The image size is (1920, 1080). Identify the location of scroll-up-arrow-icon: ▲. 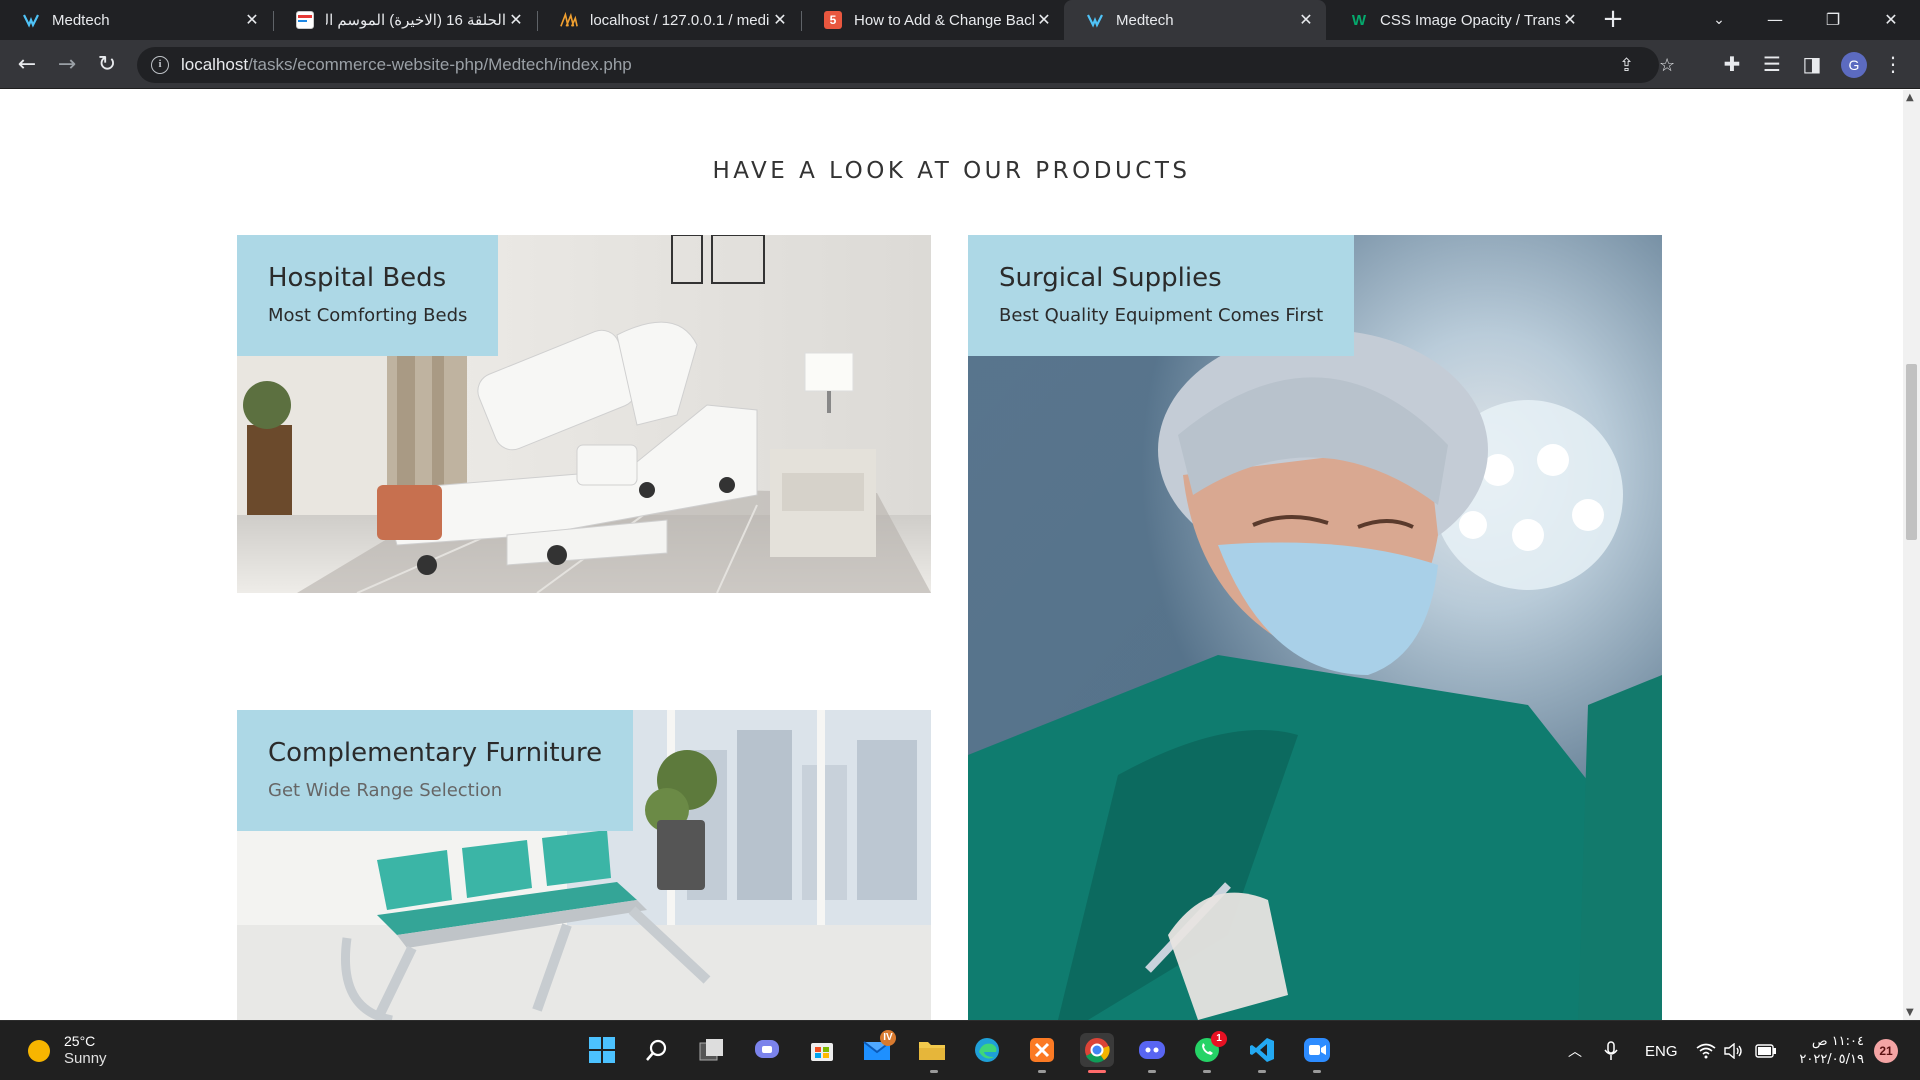
(1910, 97).